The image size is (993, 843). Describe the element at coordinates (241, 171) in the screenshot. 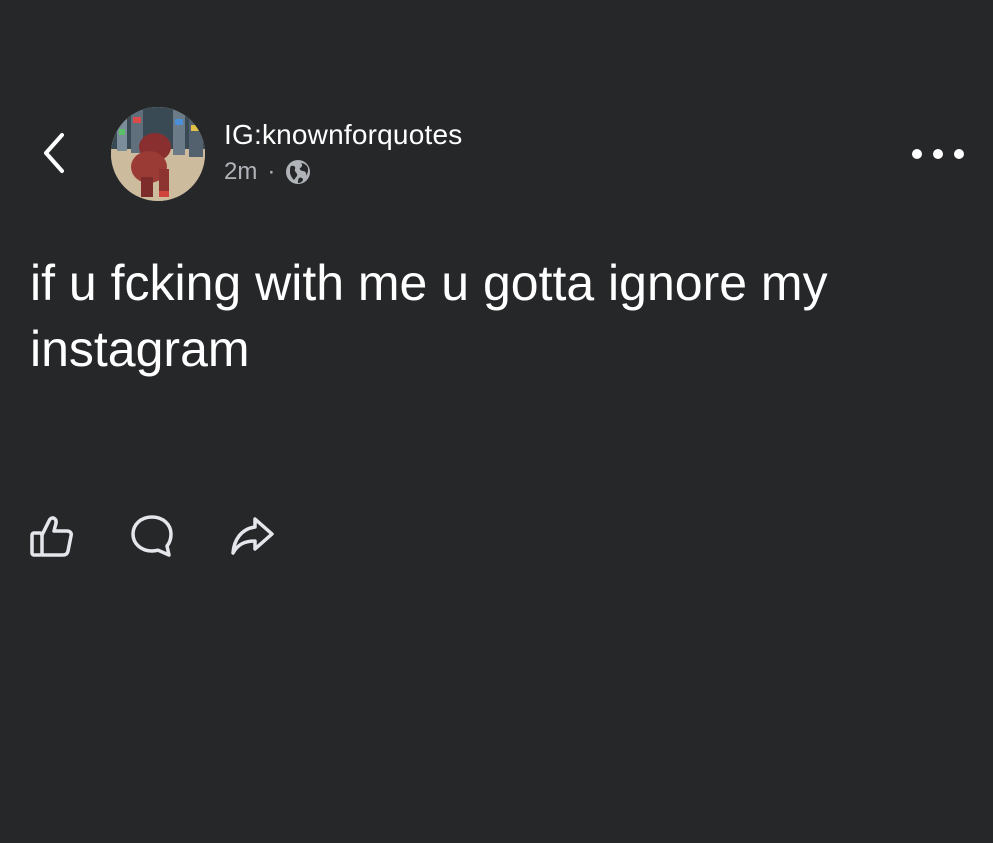

I see `timestamp: 2m` at that location.